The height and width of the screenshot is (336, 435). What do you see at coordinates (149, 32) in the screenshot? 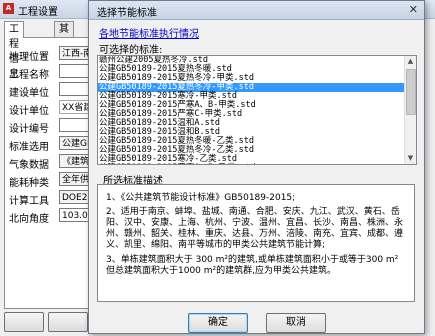
I see `standards-status-link: 各地节能标准执行情况` at bounding box center [149, 32].